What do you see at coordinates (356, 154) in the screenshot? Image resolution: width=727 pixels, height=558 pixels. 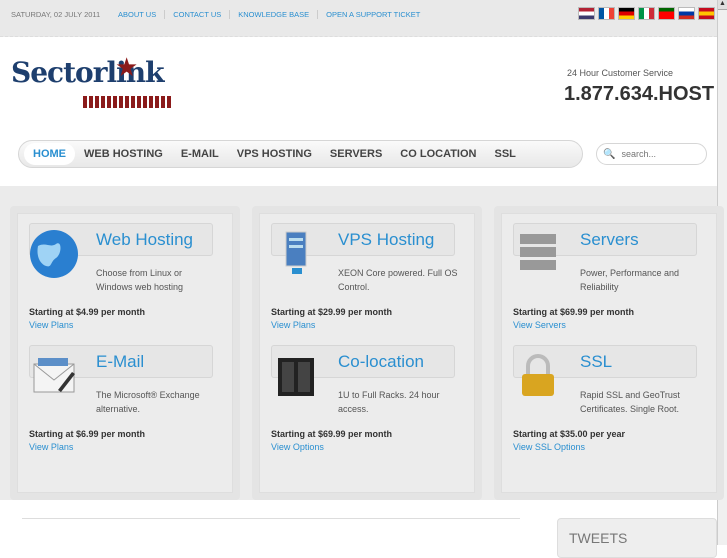 I see `nav-servers: SERVERS` at bounding box center [356, 154].